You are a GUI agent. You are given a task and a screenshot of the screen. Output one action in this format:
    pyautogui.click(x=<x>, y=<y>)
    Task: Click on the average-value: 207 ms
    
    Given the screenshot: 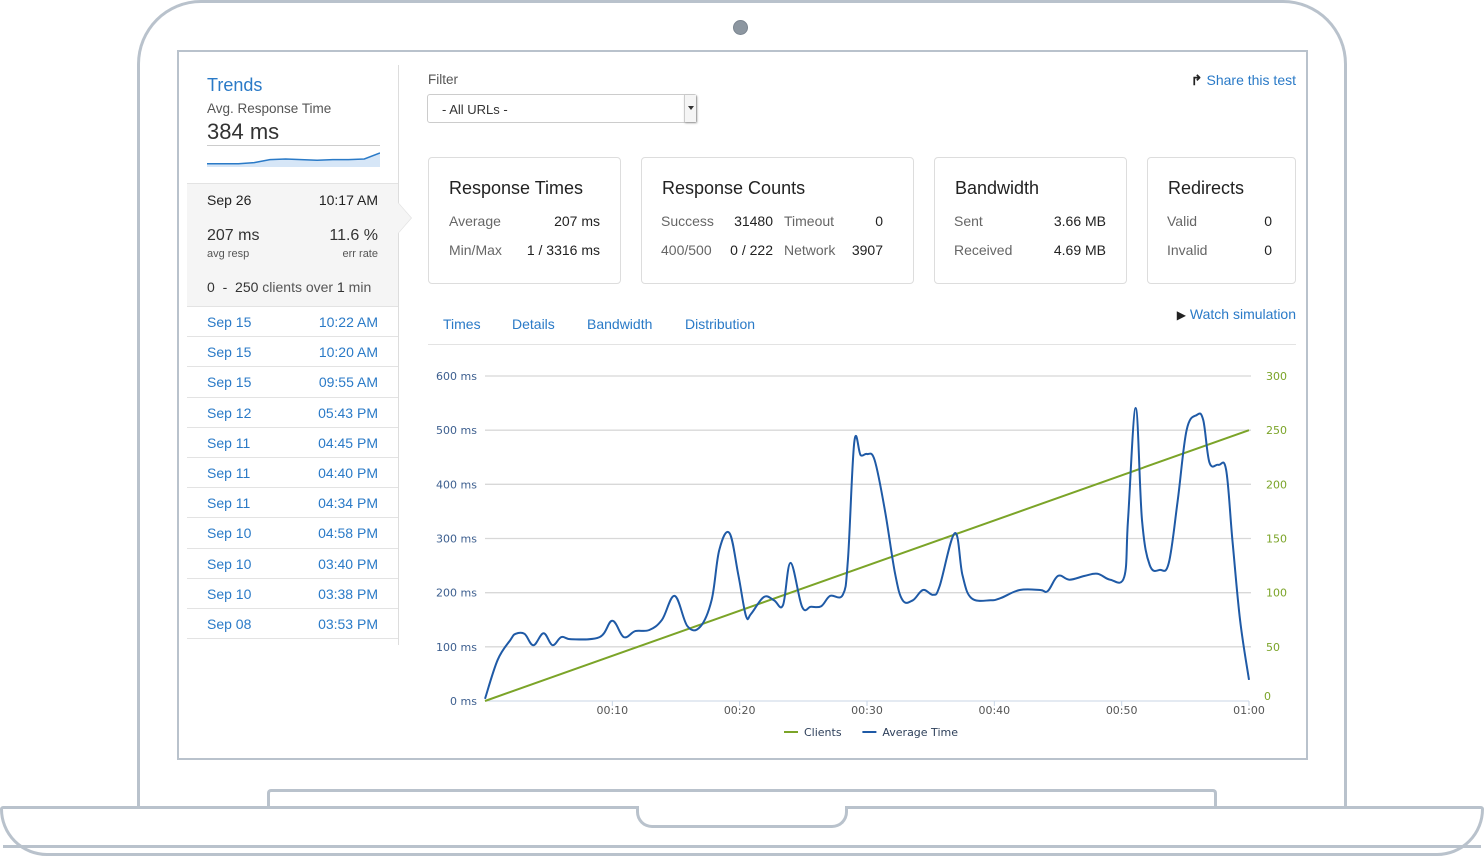 What is the action you would take?
    pyautogui.click(x=577, y=221)
    